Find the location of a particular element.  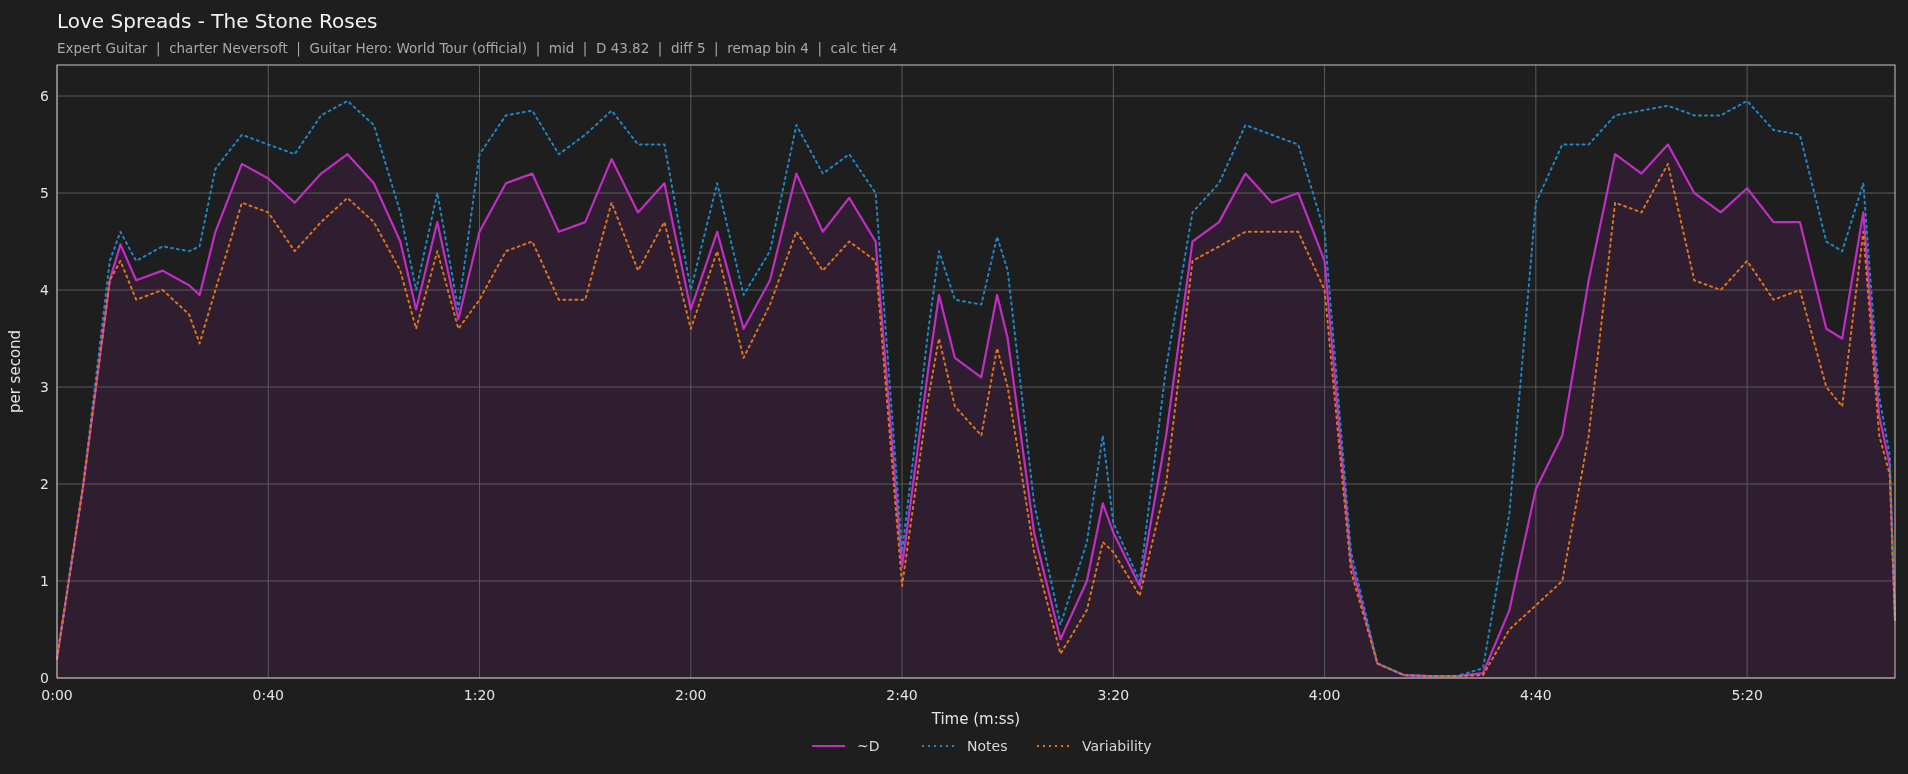

chart-subtitle: Expert Guitar | charter Neversoft | Guitar Hero: World Tour (official) | mid | D 43.82 | diff 5 | remap bin 4 | calc tier 4 is located at coordinates (477, 48).